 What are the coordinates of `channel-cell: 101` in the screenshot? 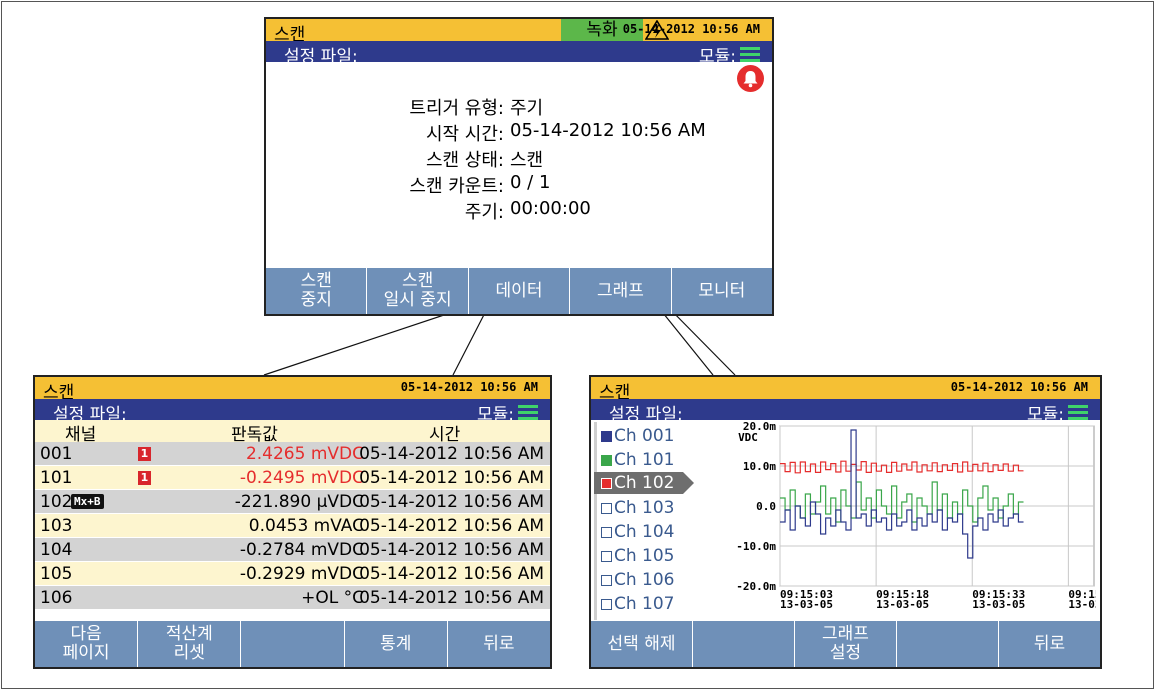 It's located at (56, 478).